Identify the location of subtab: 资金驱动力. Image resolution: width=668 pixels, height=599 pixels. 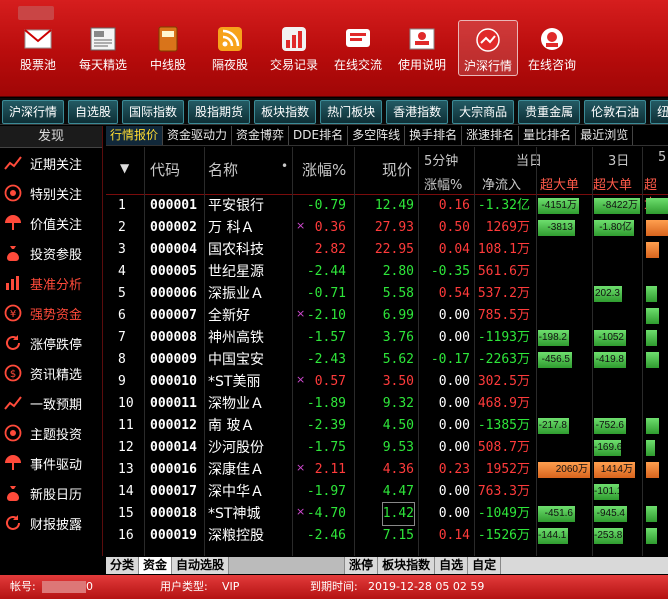
(198, 135).